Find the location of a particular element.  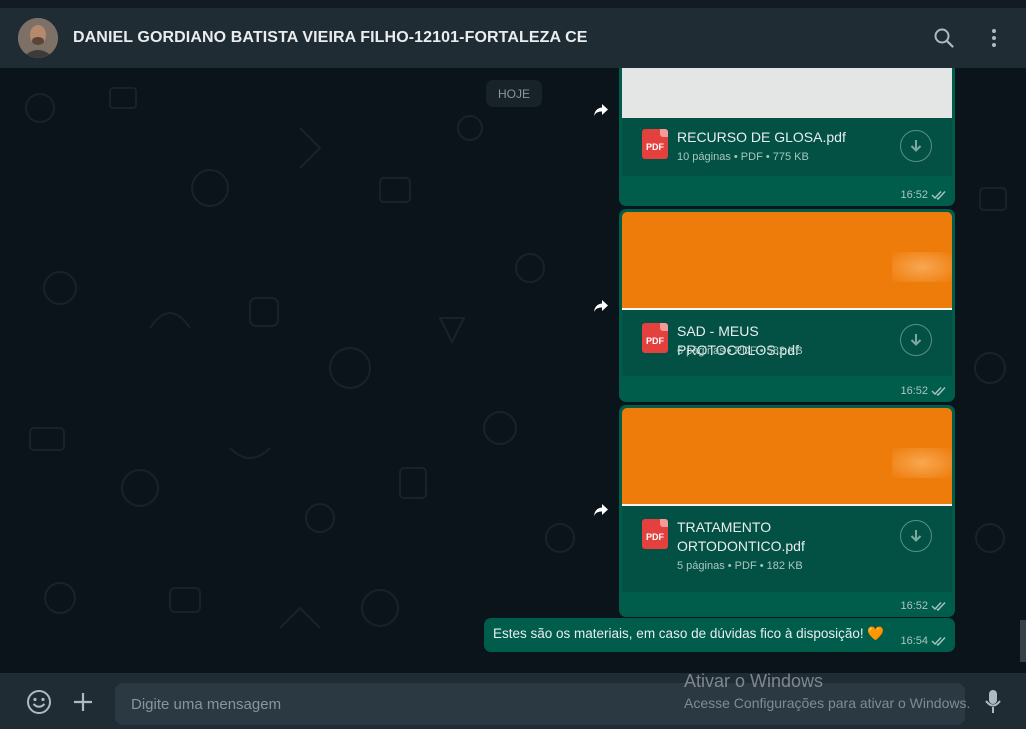

avatar is located at coordinates (38, 38).